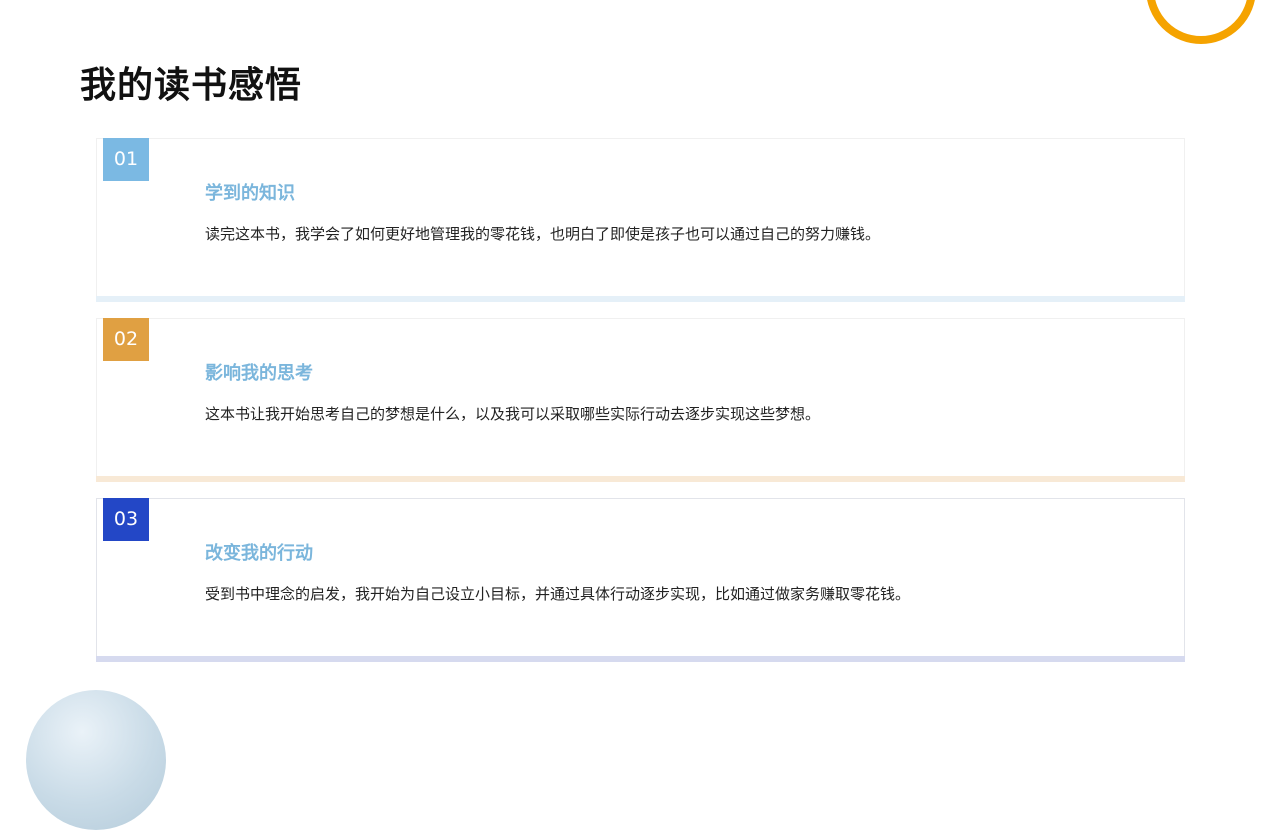 The height and width of the screenshot is (830, 1280). What do you see at coordinates (1201, 22) in the screenshot?
I see `decorative-ring` at bounding box center [1201, 22].